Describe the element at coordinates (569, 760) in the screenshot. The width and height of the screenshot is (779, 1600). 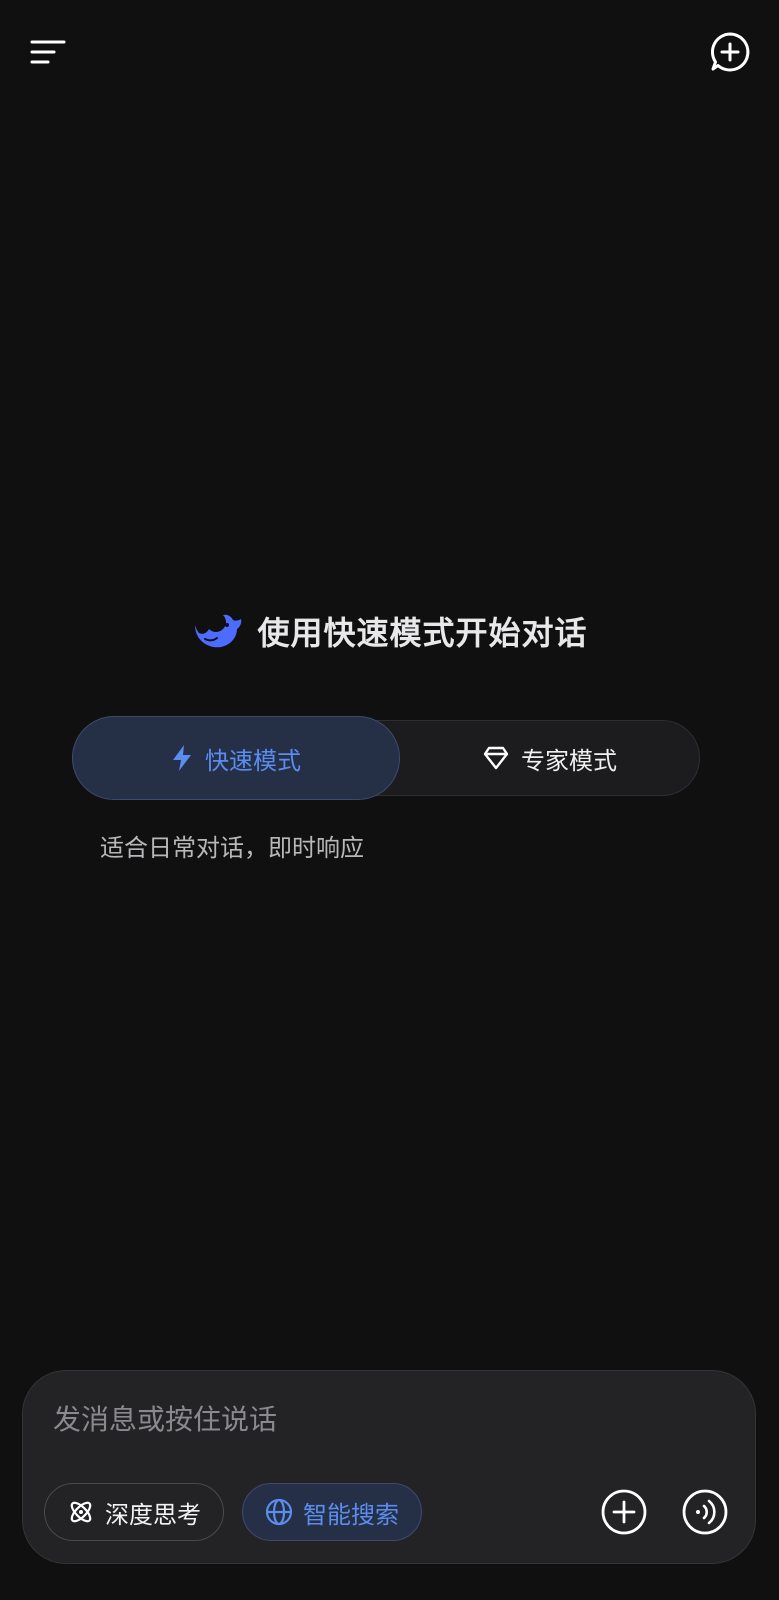
I see `expert-mode-label: 专家模式` at that location.